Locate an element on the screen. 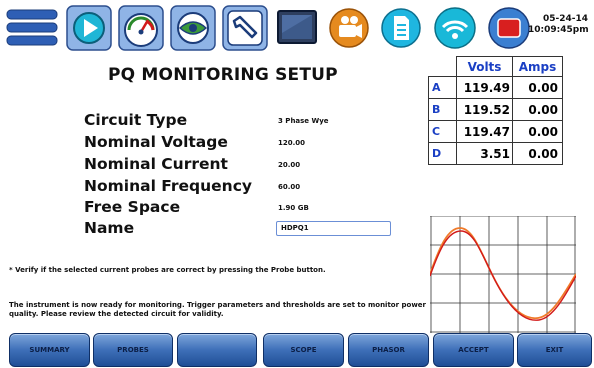  nominal-frequency-value: 60.00 is located at coordinates (289, 187).